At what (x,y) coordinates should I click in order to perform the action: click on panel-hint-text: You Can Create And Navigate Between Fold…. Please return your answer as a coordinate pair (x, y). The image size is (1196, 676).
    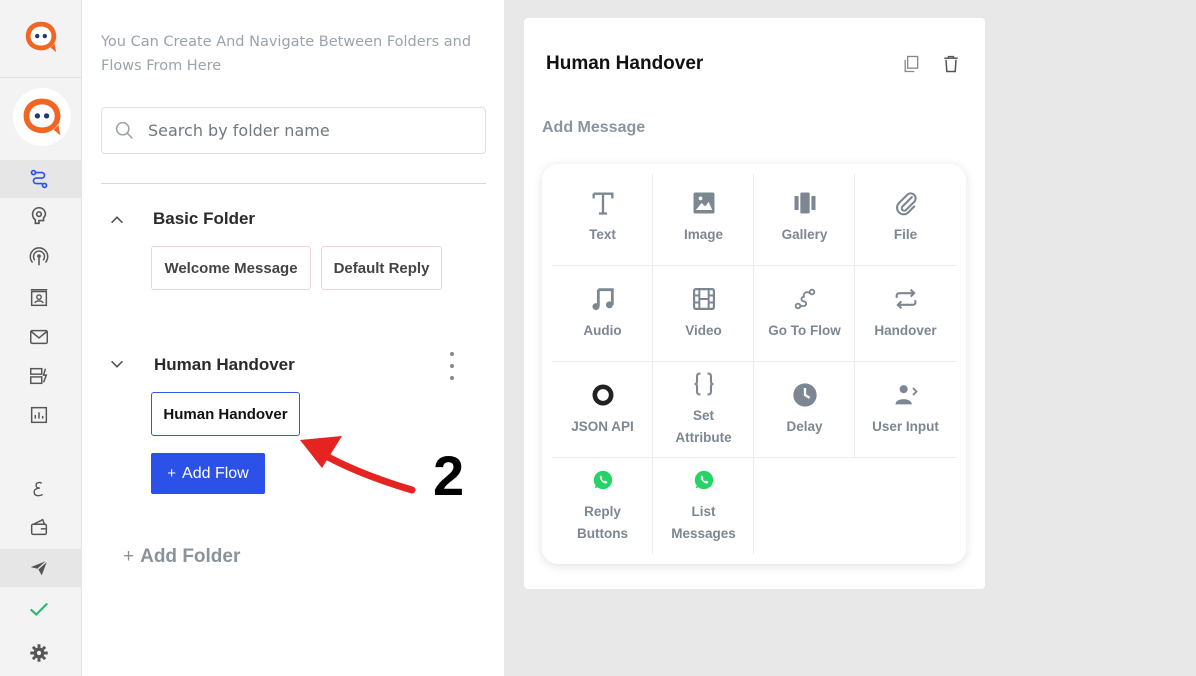
    Looking at the image, I should click on (286, 54).